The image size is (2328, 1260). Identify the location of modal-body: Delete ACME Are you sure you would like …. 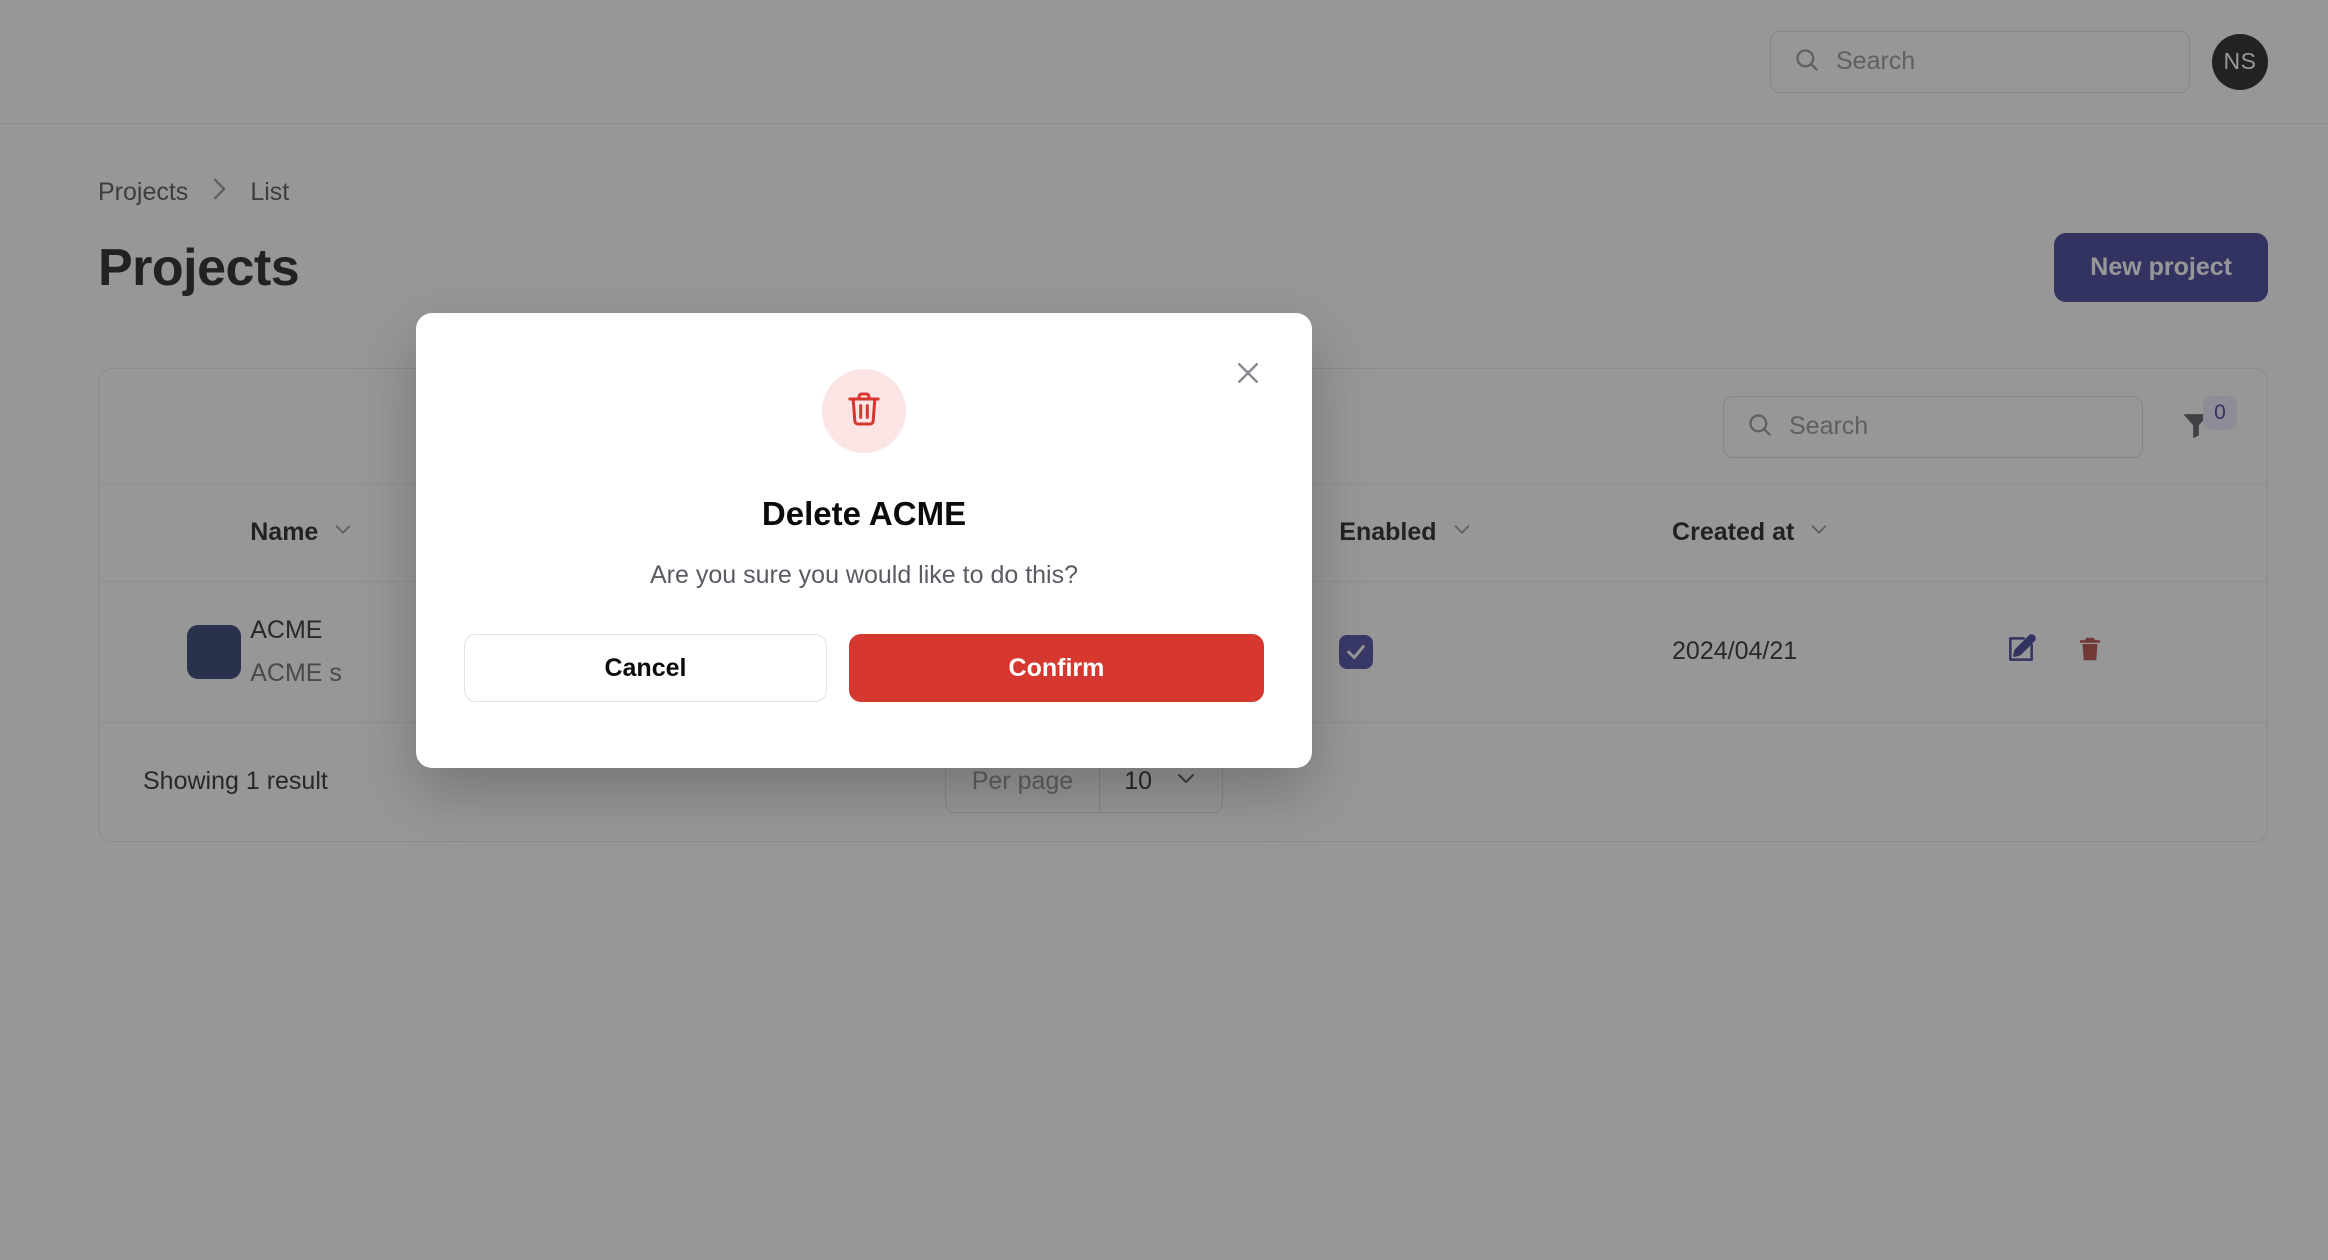
(864, 451).